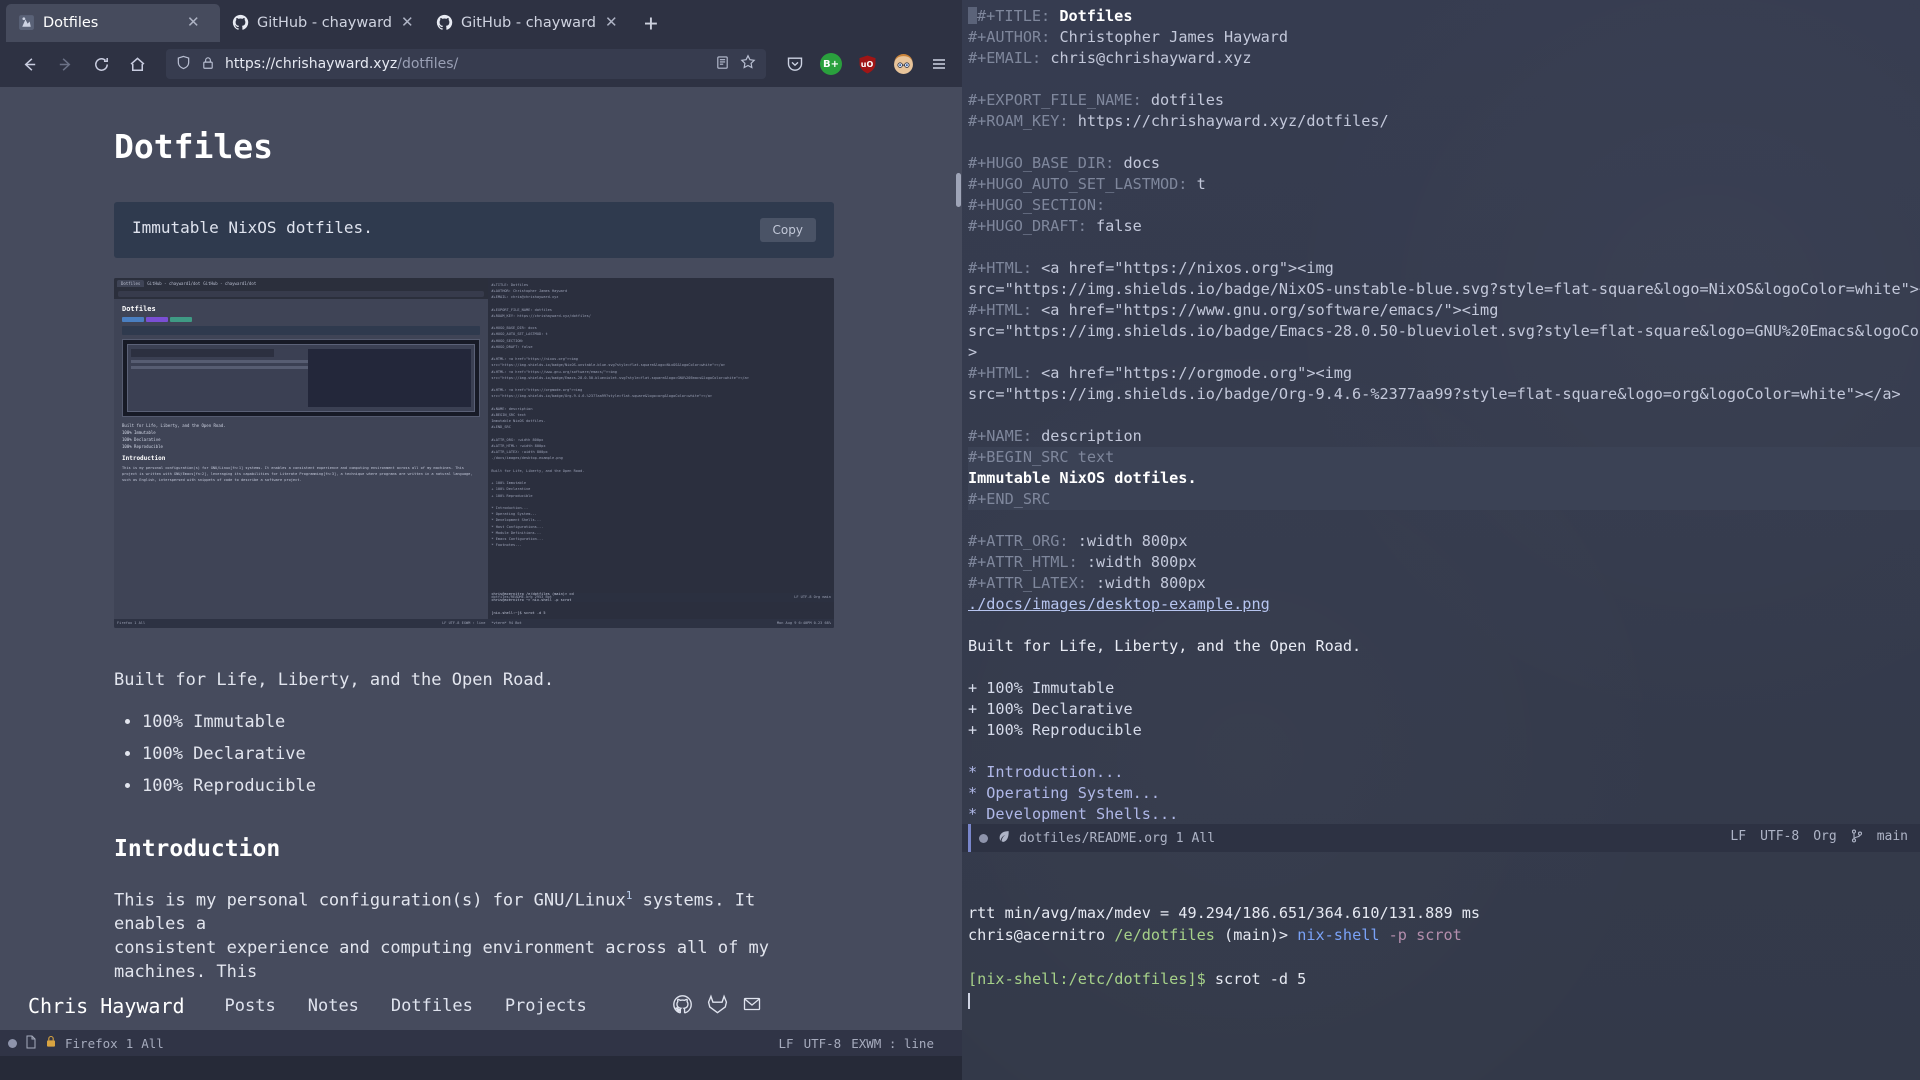 The image size is (1920, 1080). What do you see at coordinates (407, 22) in the screenshot?
I see `browser-tab-1-close-icon: ✕` at bounding box center [407, 22].